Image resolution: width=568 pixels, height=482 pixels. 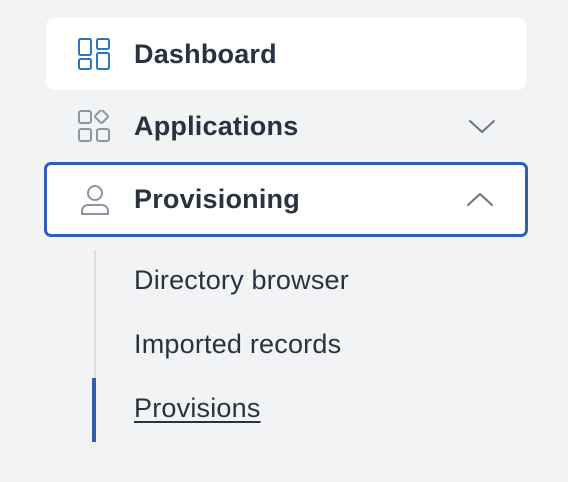 I want to click on dashboard-grid-icon, so click(x=94, y=54).